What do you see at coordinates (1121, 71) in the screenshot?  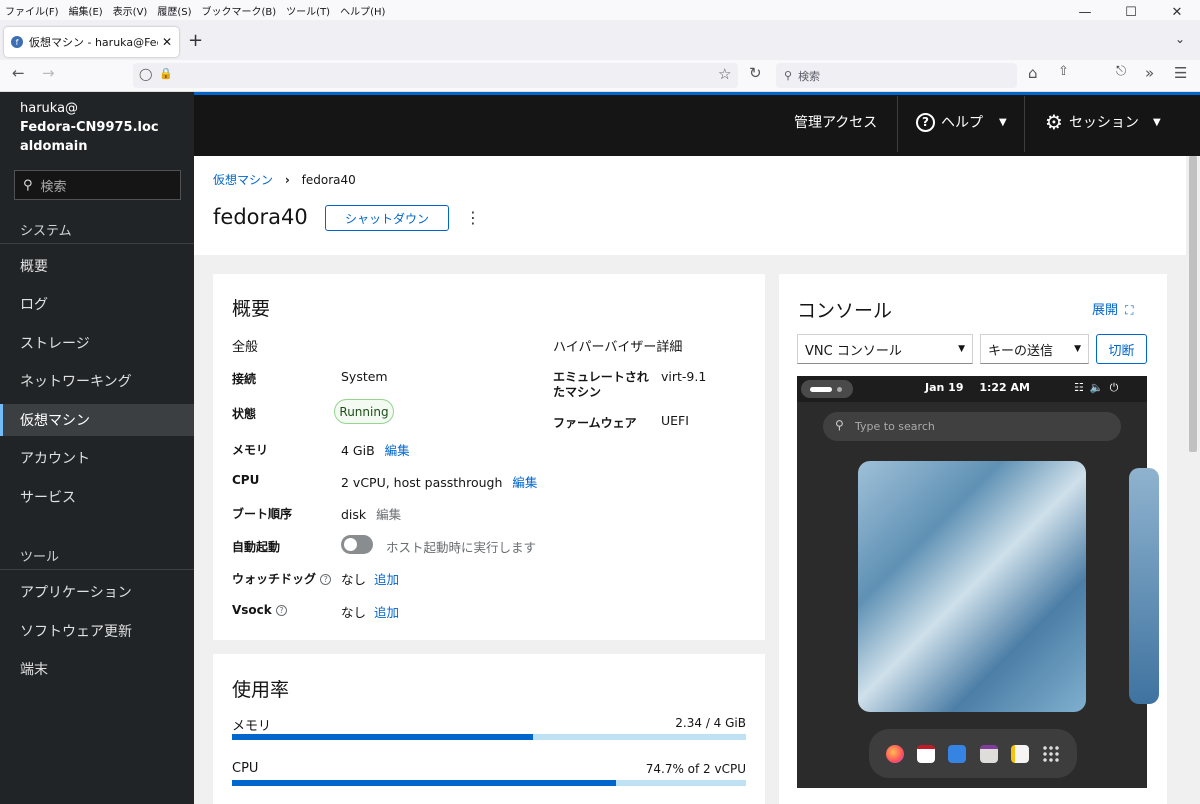 I see `extensions-icon: ⎋` at bounding box center [1121, 71].